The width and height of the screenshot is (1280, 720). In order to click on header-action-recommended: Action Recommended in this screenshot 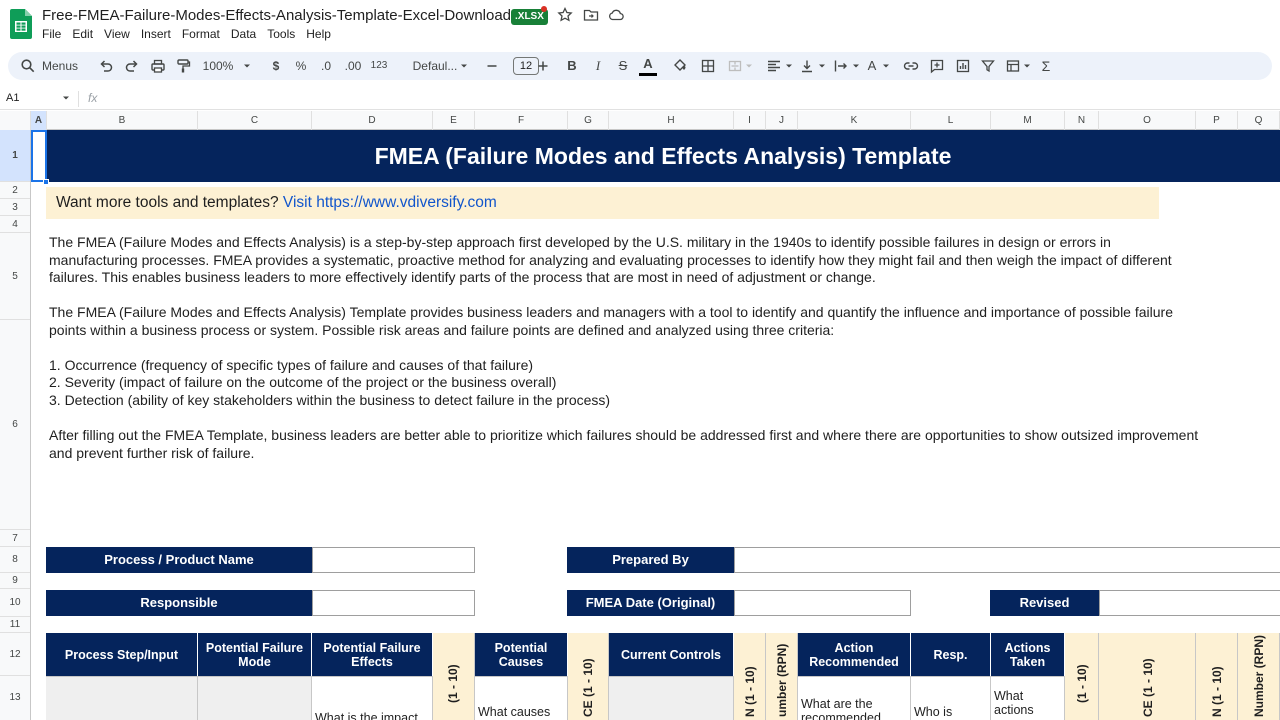, I will do `click(854, 654)`.